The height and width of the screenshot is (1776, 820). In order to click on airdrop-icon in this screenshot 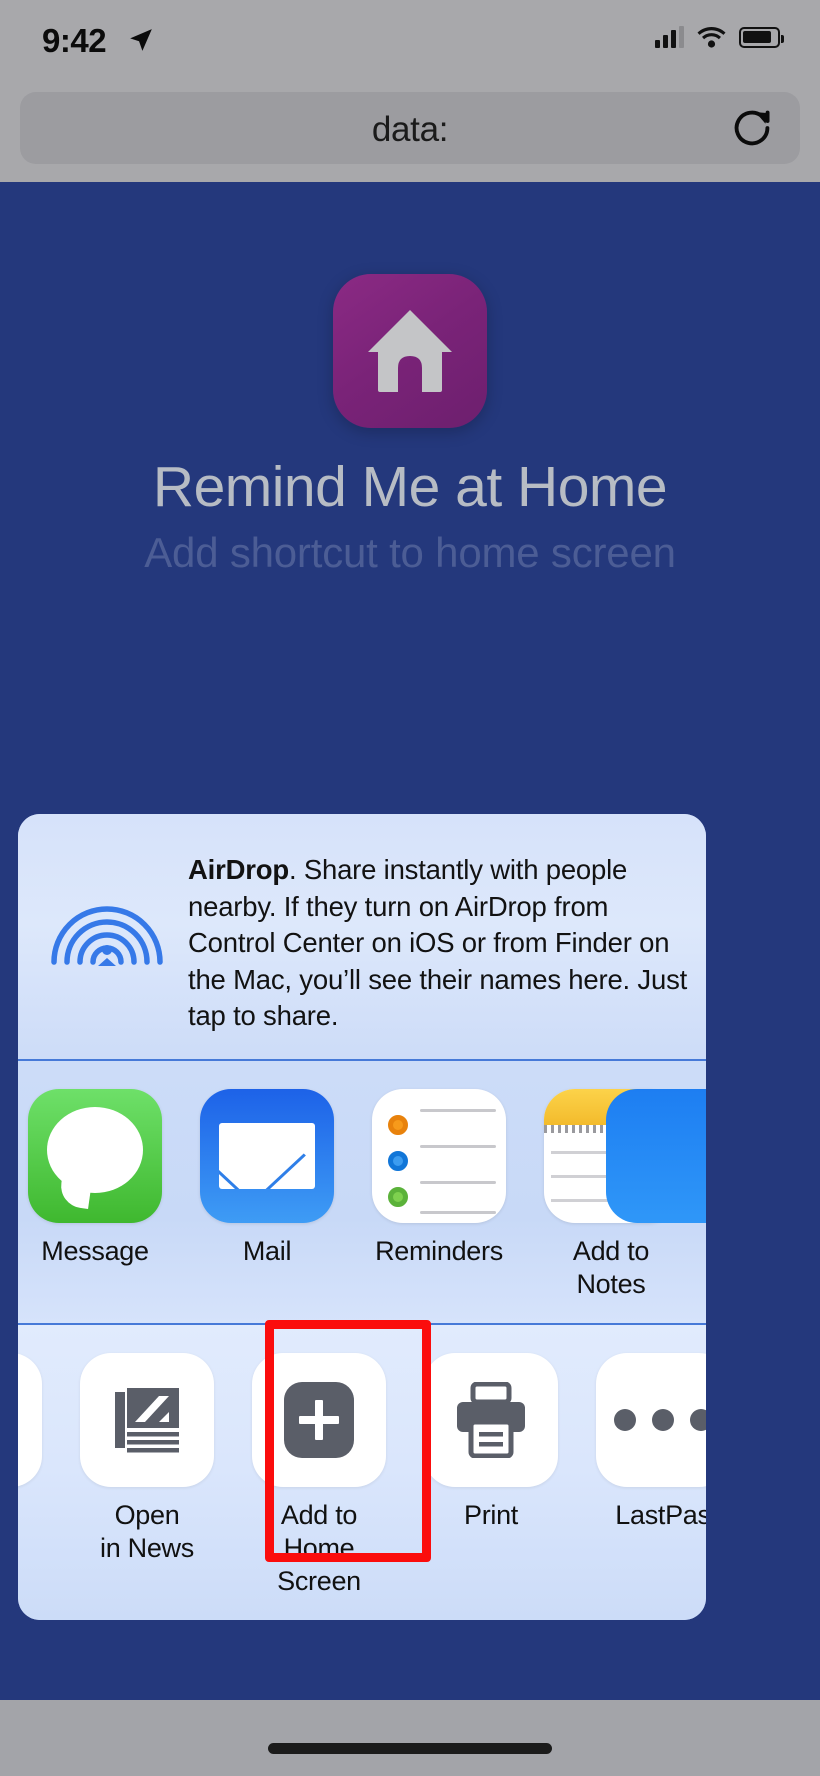, I will do `click(107, 936)`.